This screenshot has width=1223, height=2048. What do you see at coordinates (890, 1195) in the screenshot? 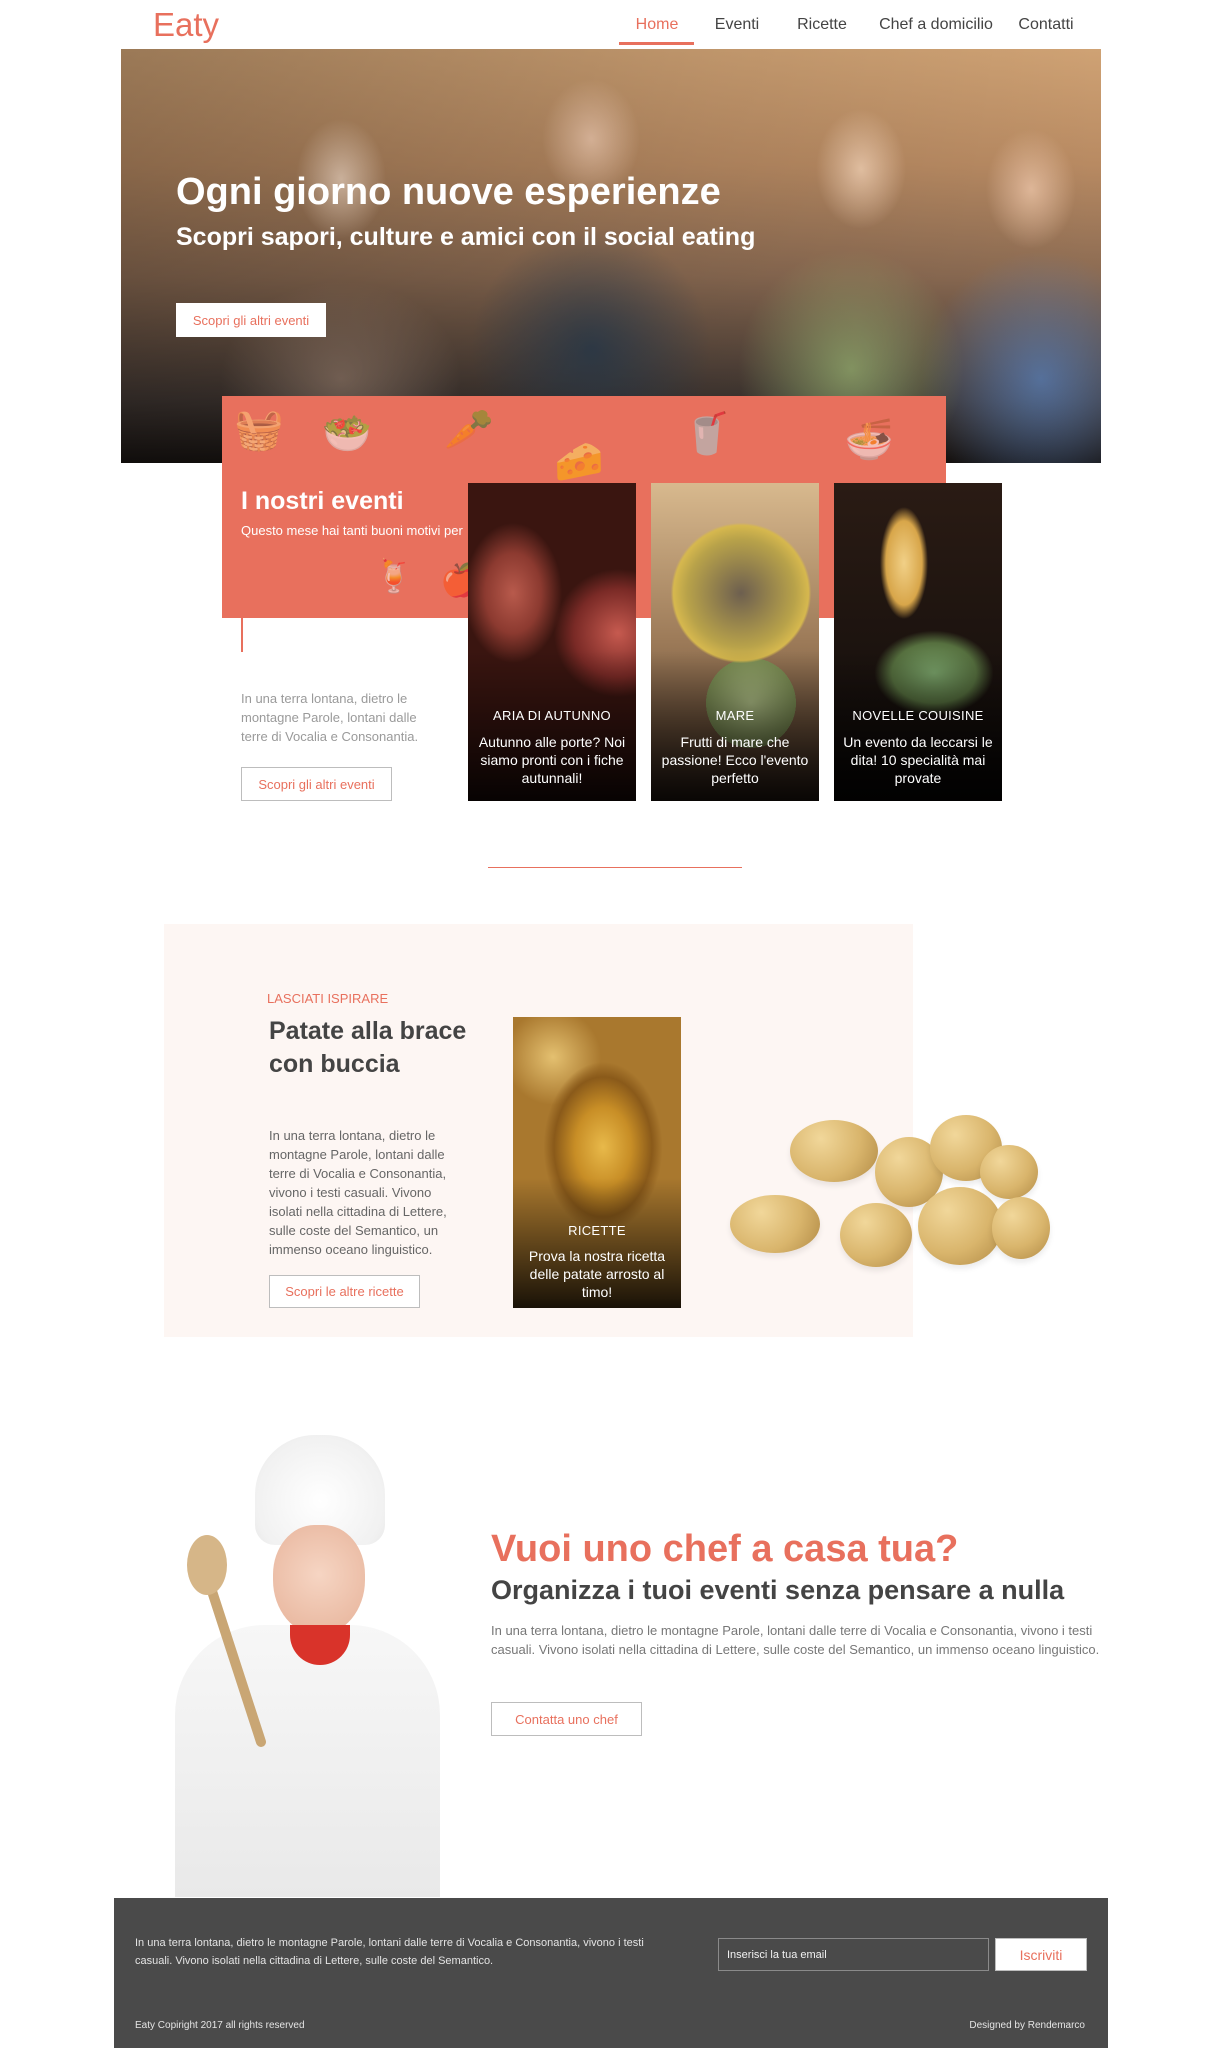
I see `potatoes-image` at bounding box center [890, 1195].